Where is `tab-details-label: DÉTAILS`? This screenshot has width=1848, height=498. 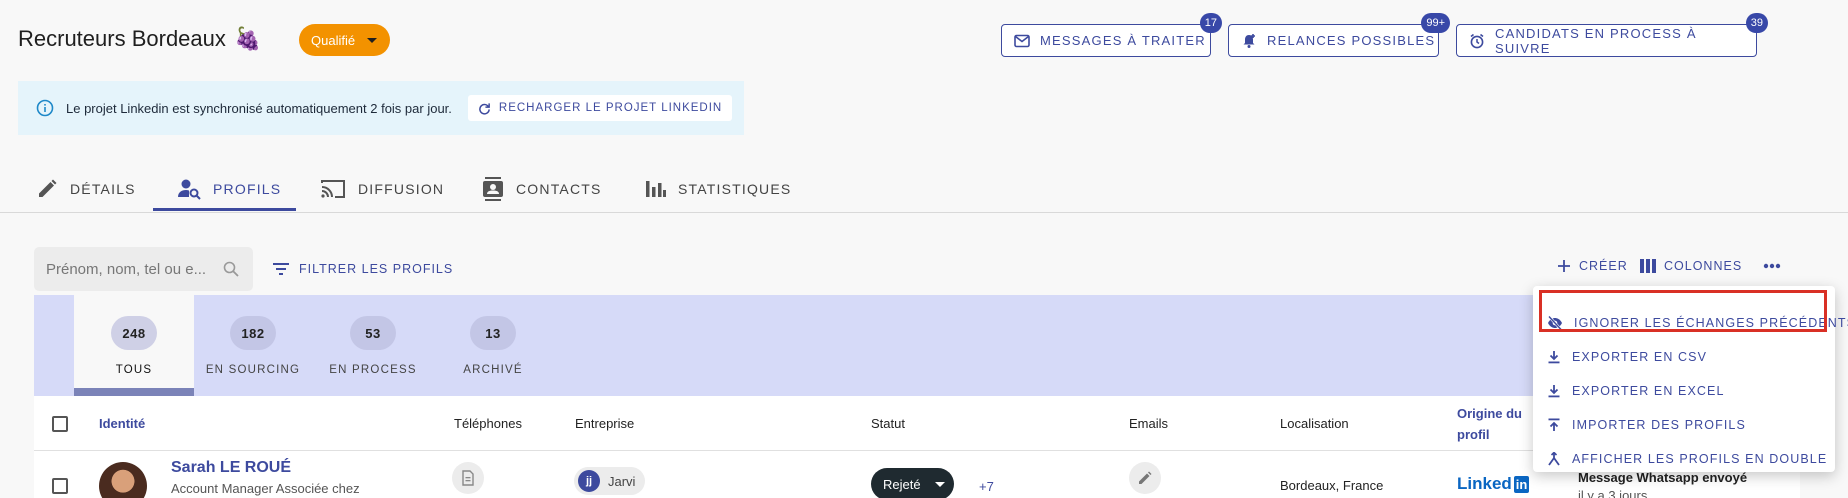 tab-details-label: DÉTAILS is located at coordinates (103, 189).